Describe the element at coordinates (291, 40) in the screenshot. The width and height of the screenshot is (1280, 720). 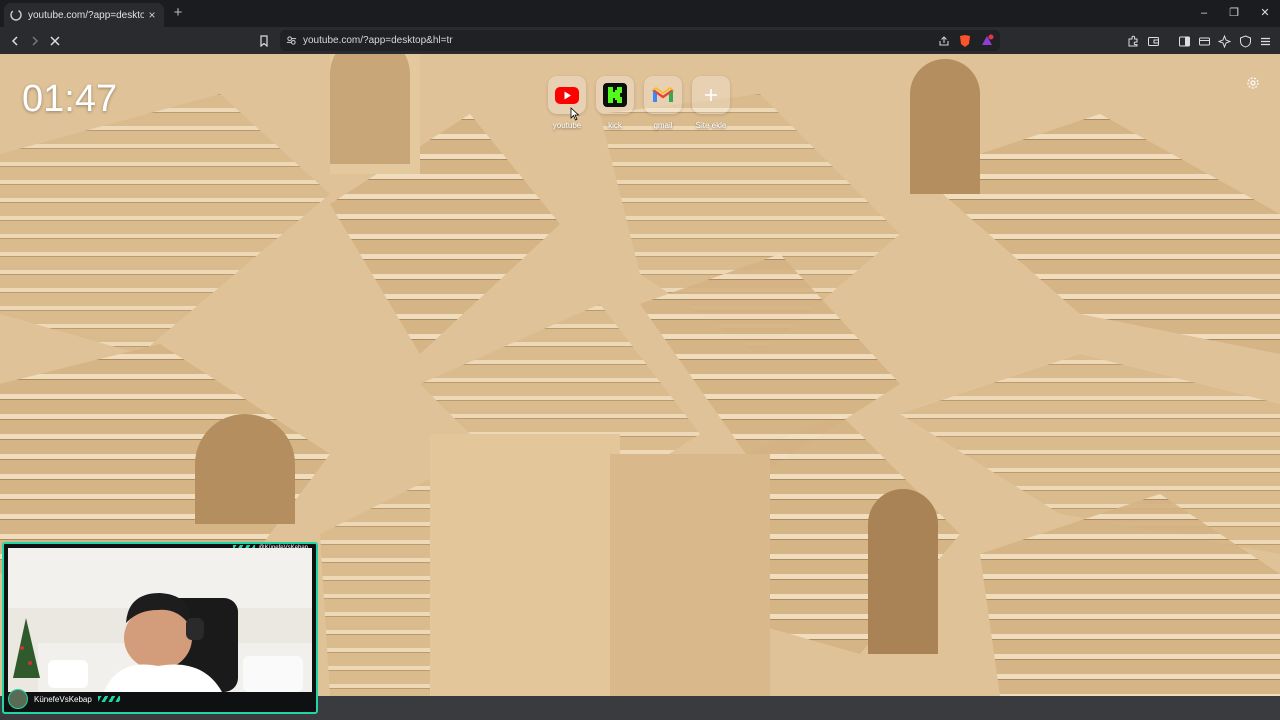
I see `site-info-icon` at that location.